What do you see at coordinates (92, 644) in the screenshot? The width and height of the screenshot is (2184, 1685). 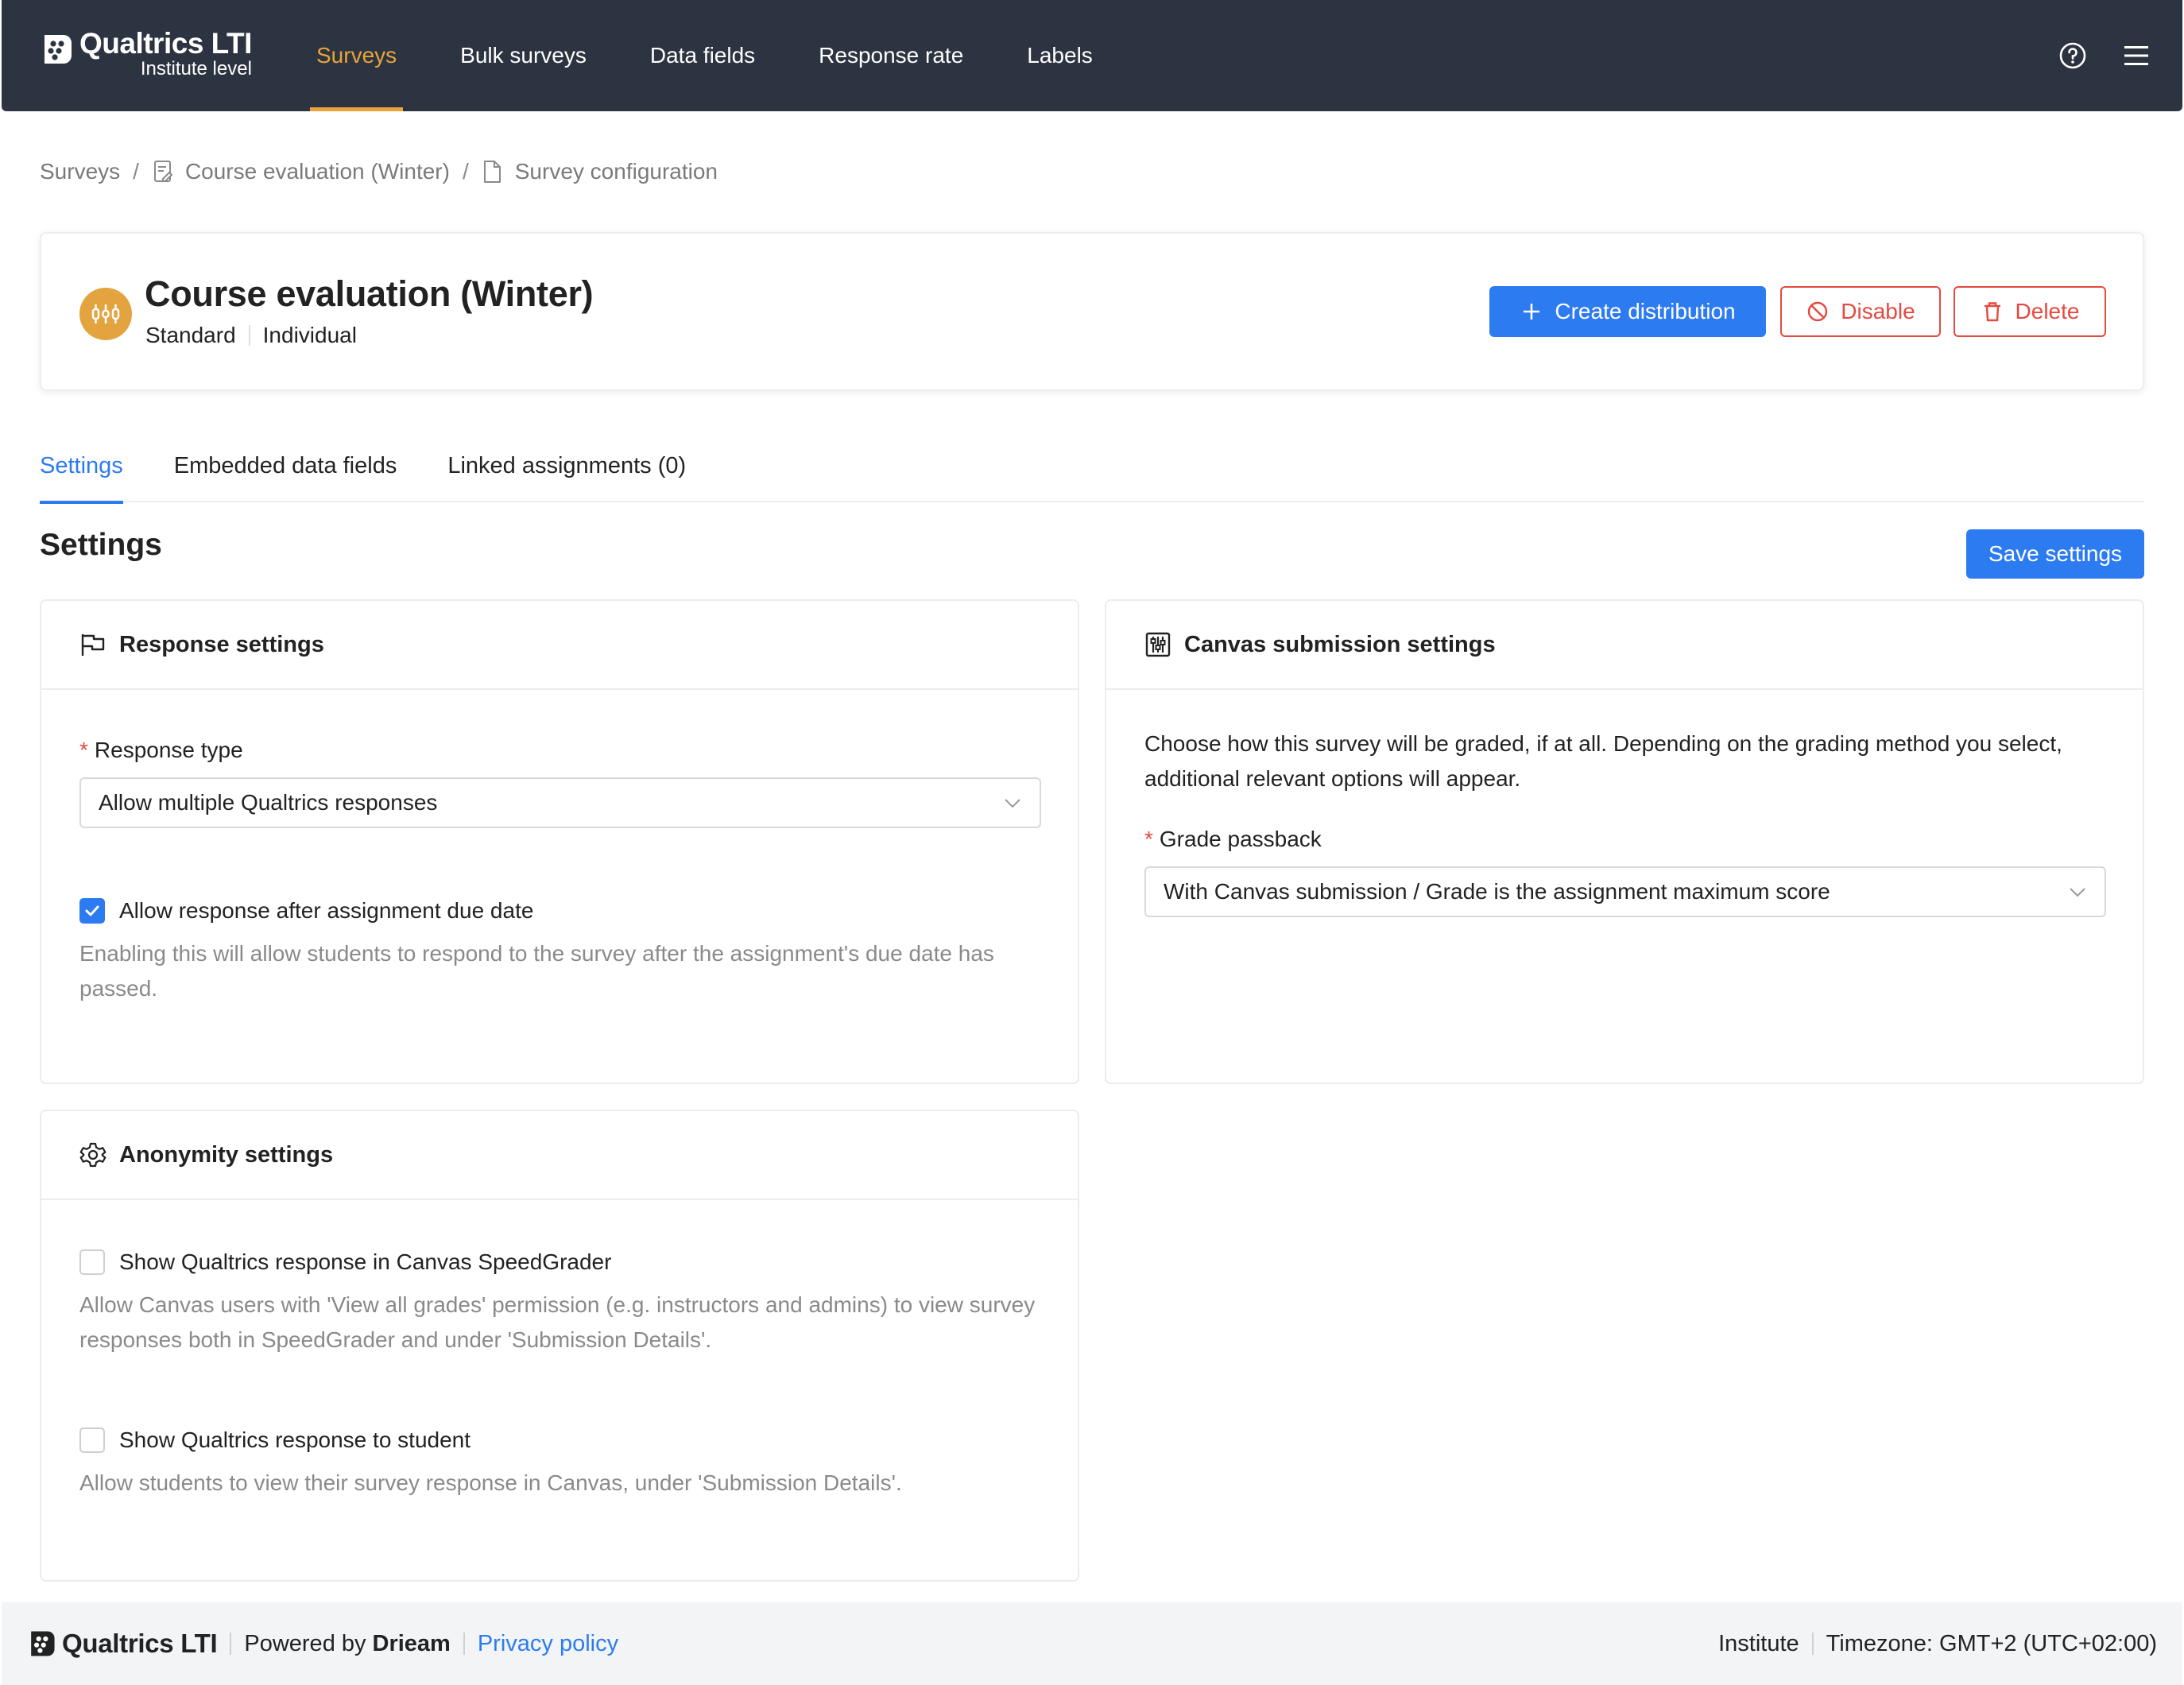 I see `flag-icon` at bounding box center [92, 644].